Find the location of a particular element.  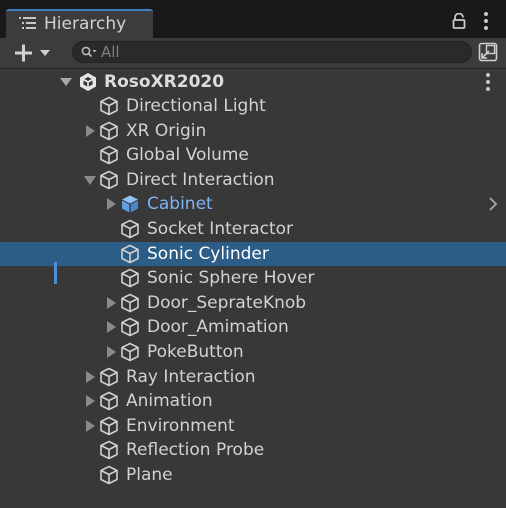

tree-row: PokeButton is located at coordinates (253, 352).